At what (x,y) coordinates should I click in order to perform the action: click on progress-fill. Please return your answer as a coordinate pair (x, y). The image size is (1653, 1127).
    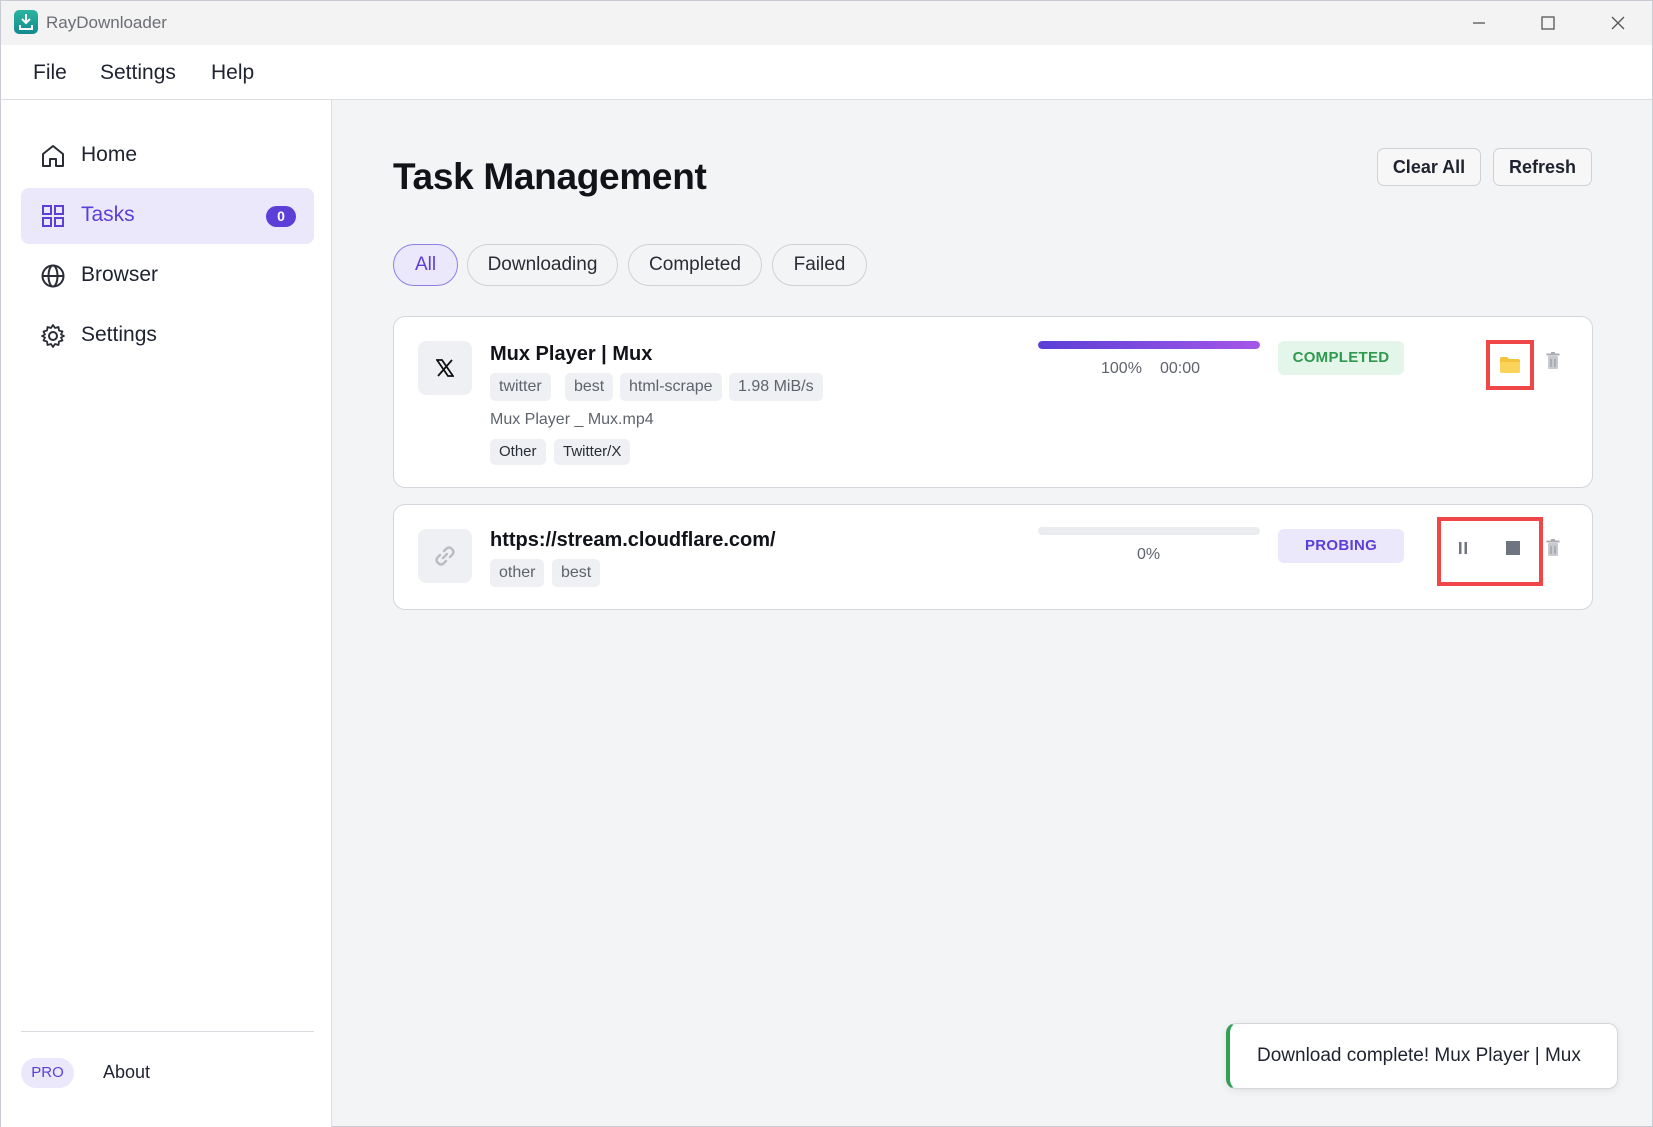
    Looking at the image, I should click on (1149, 345).